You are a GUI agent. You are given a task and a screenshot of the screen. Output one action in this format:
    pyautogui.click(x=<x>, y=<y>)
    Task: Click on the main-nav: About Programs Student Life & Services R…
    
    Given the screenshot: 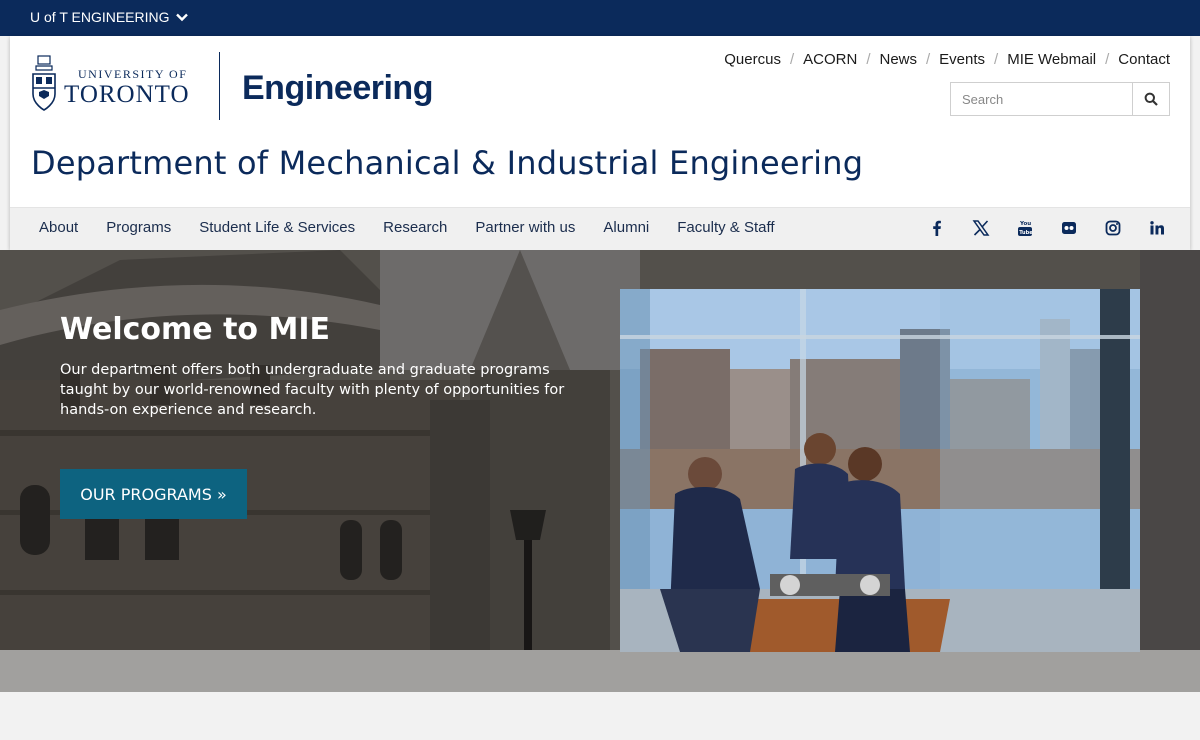 What is the action you would take?
    pyautogui.click(x=600, y=228)
    